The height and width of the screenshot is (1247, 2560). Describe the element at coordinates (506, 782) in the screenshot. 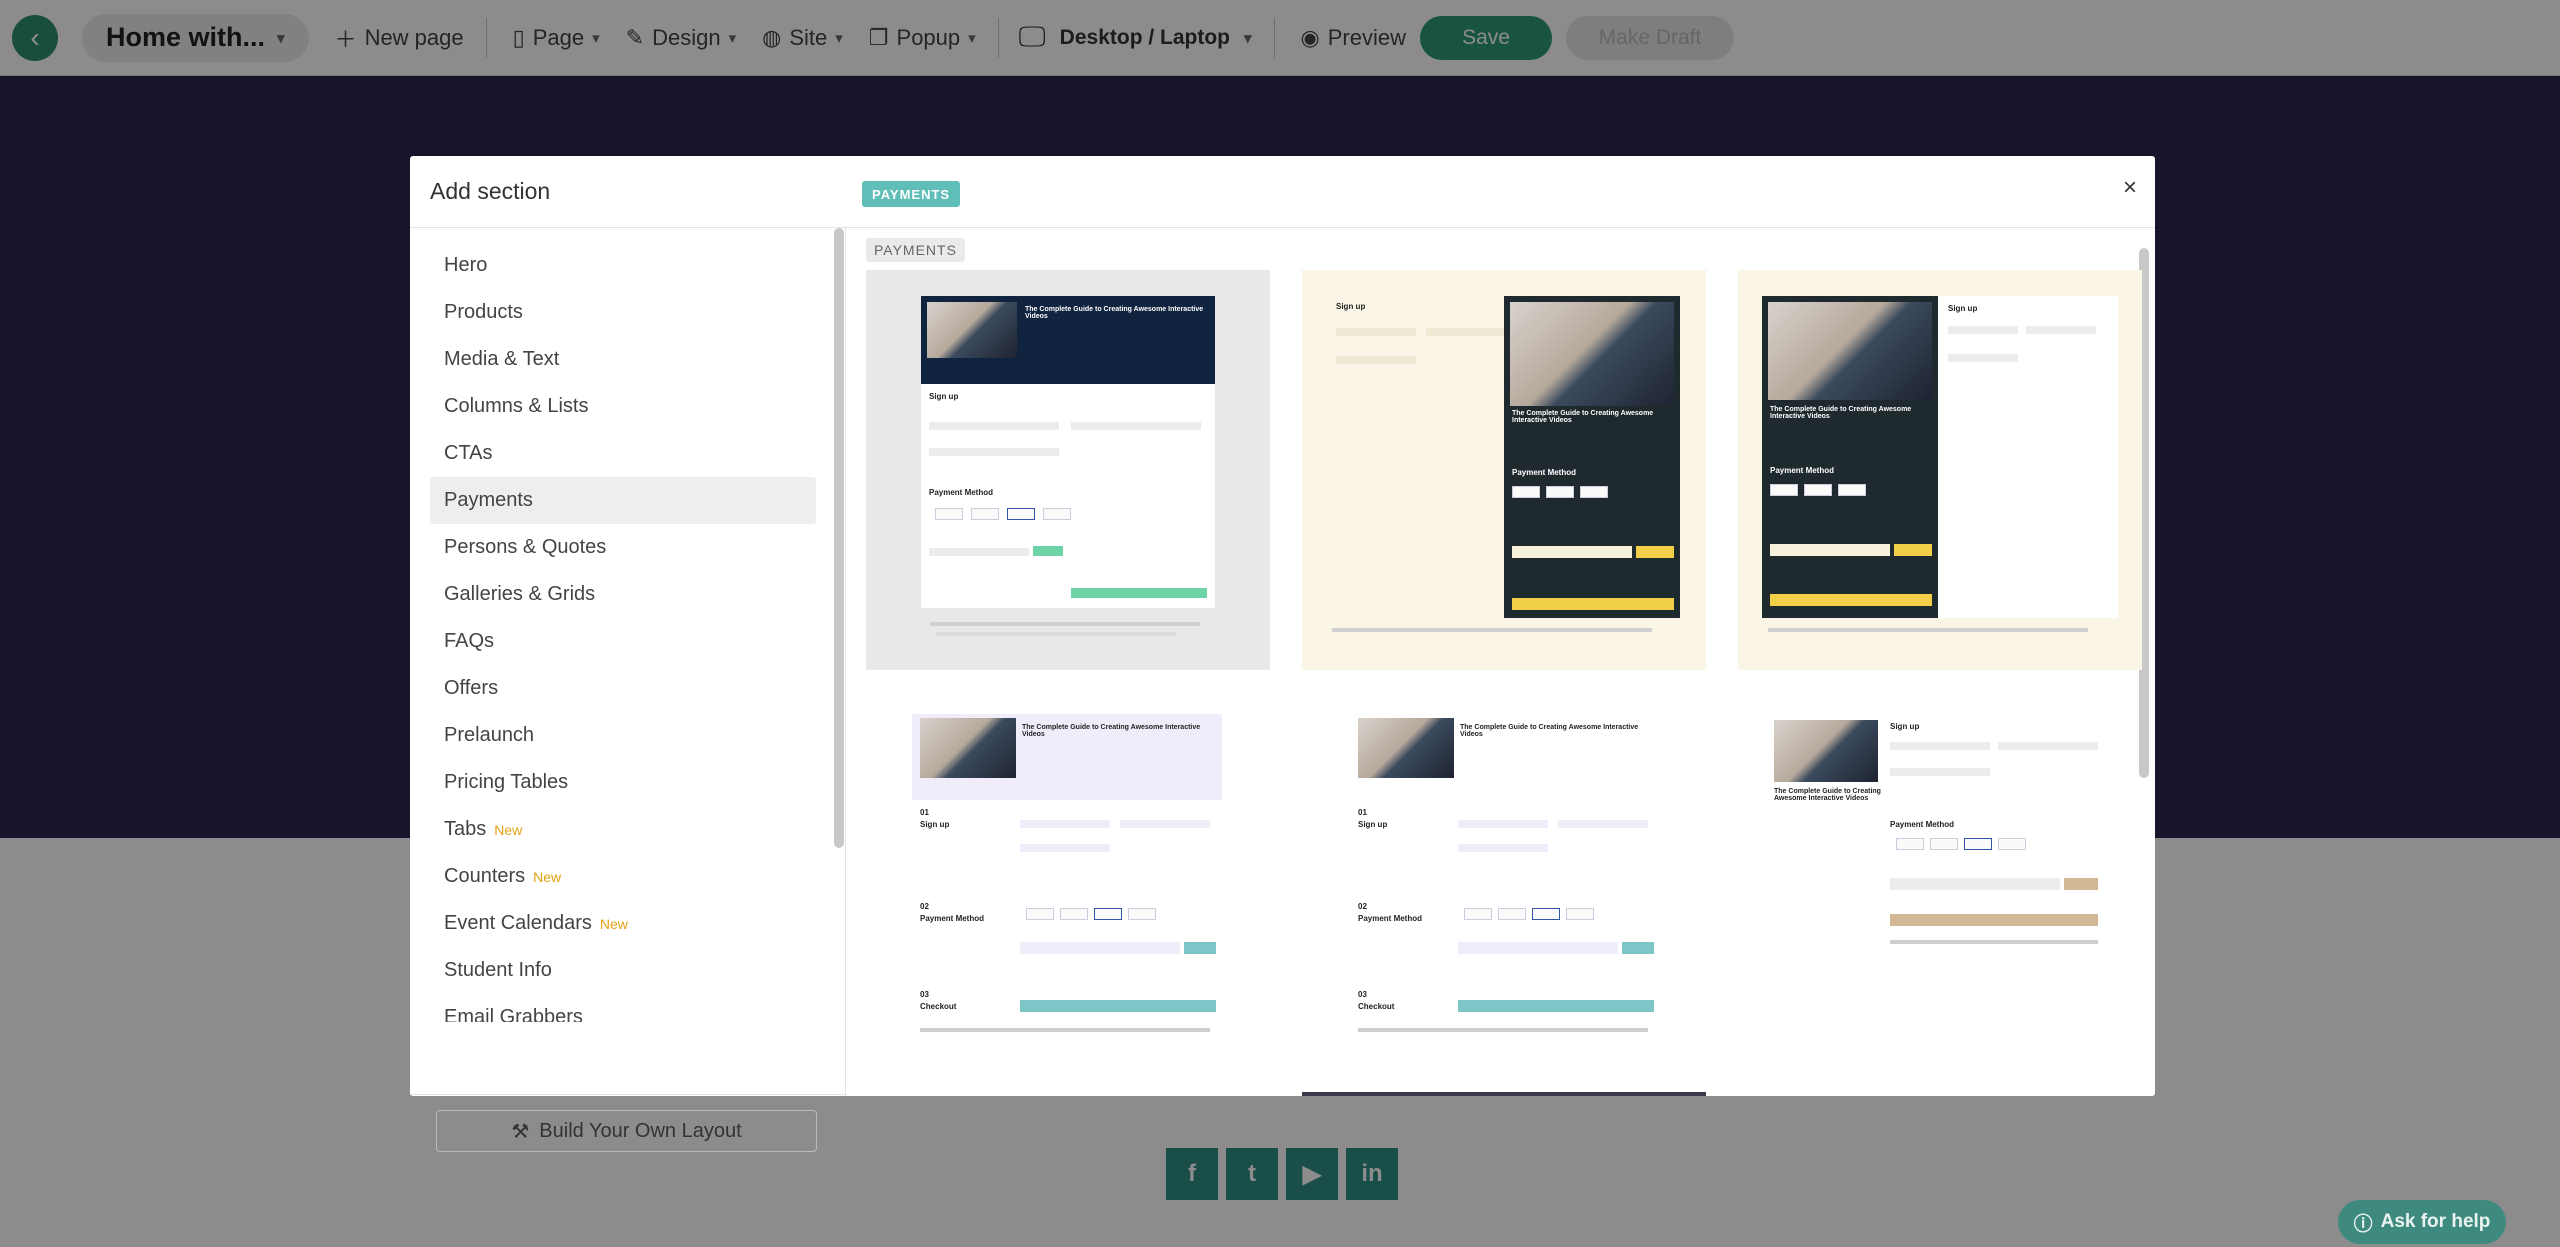

I see `sidebar-item-label: Pricing Tables` at that location.